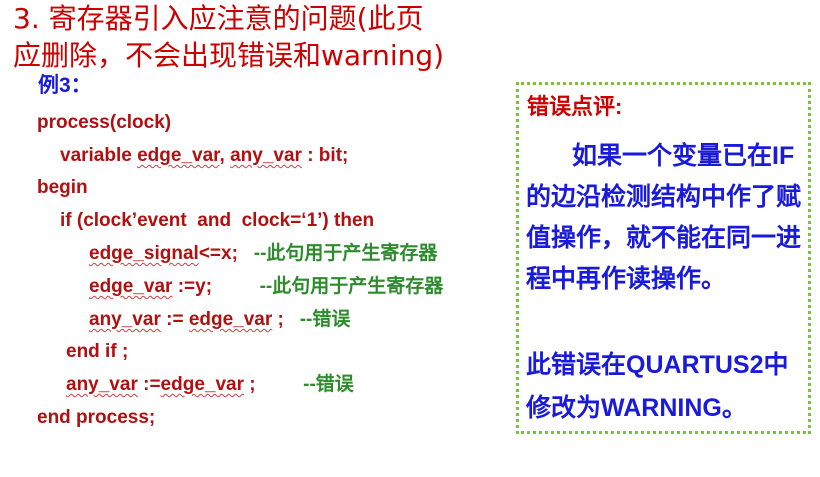  What do you see at coordinates (97, 351) in the screenshot?
I see `code-line-8: end if ;` at bounding box center [97, 351].